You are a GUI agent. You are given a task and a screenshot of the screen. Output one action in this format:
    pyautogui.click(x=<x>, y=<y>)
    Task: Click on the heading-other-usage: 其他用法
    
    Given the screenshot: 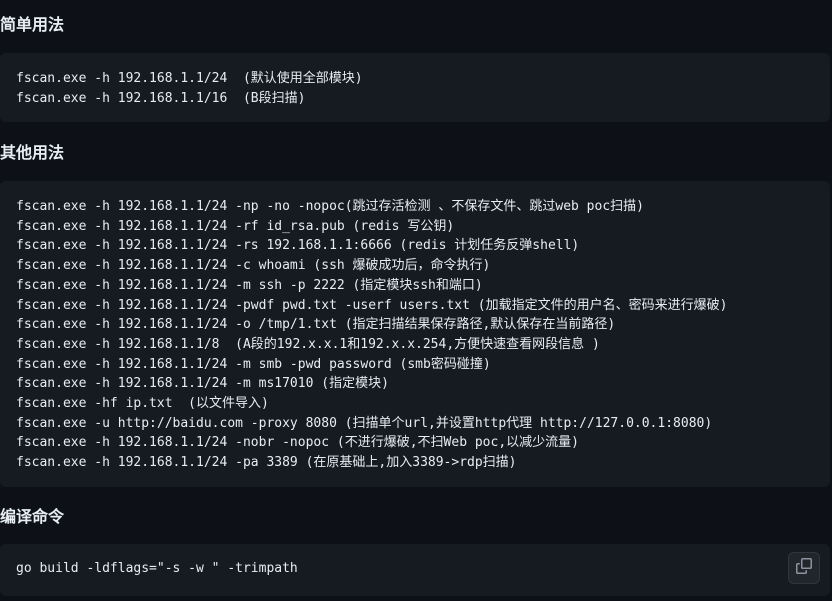 What is the action you would take?
    pyautogui.click(x=32, y=152)
    